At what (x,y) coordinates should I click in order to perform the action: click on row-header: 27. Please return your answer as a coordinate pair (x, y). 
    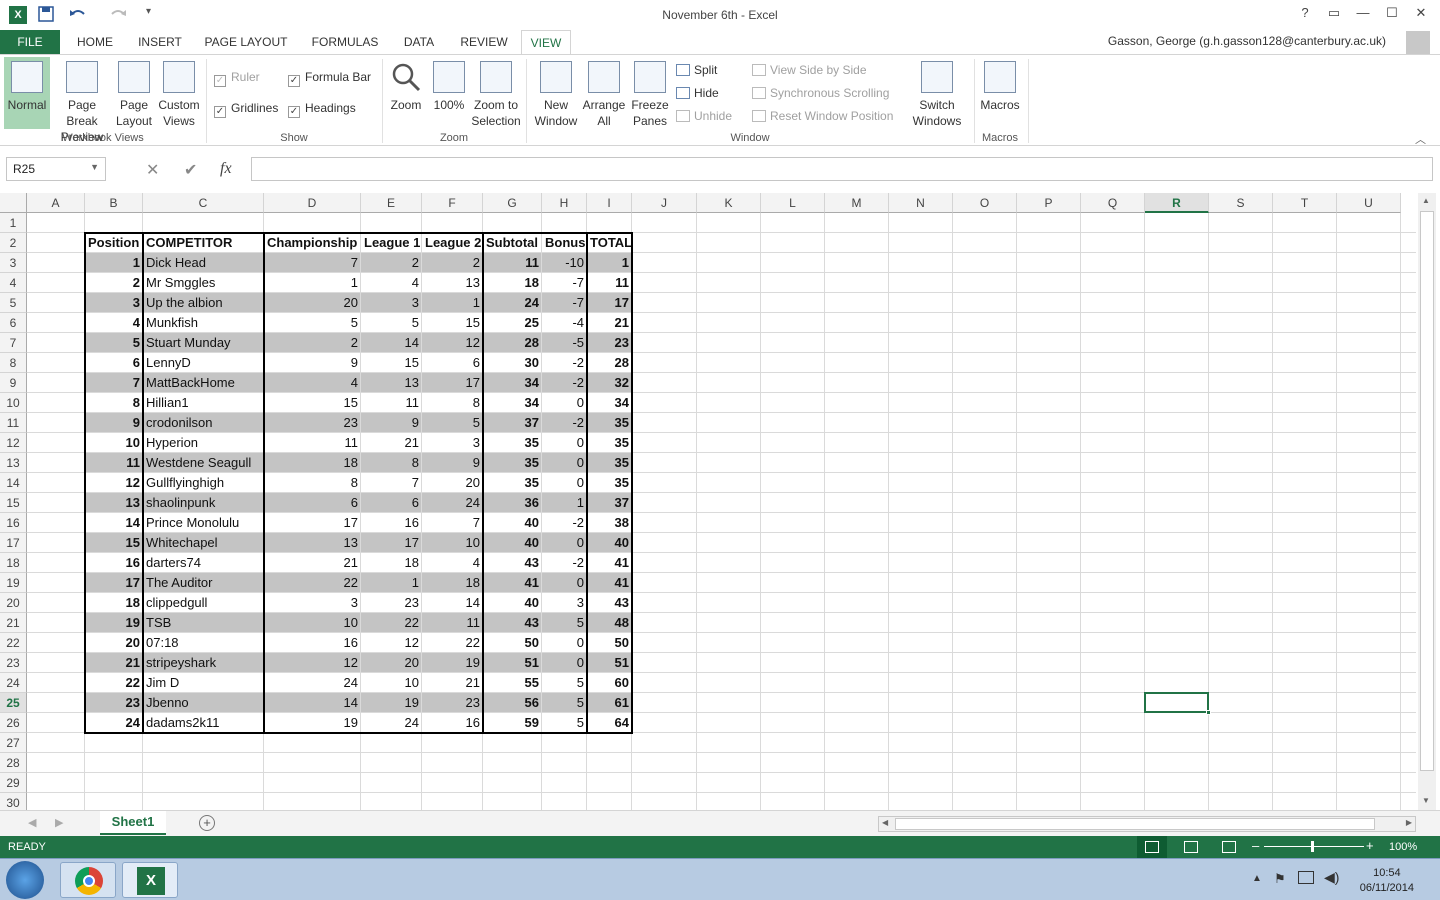
    Looking at the image, I should click on (13, 743).